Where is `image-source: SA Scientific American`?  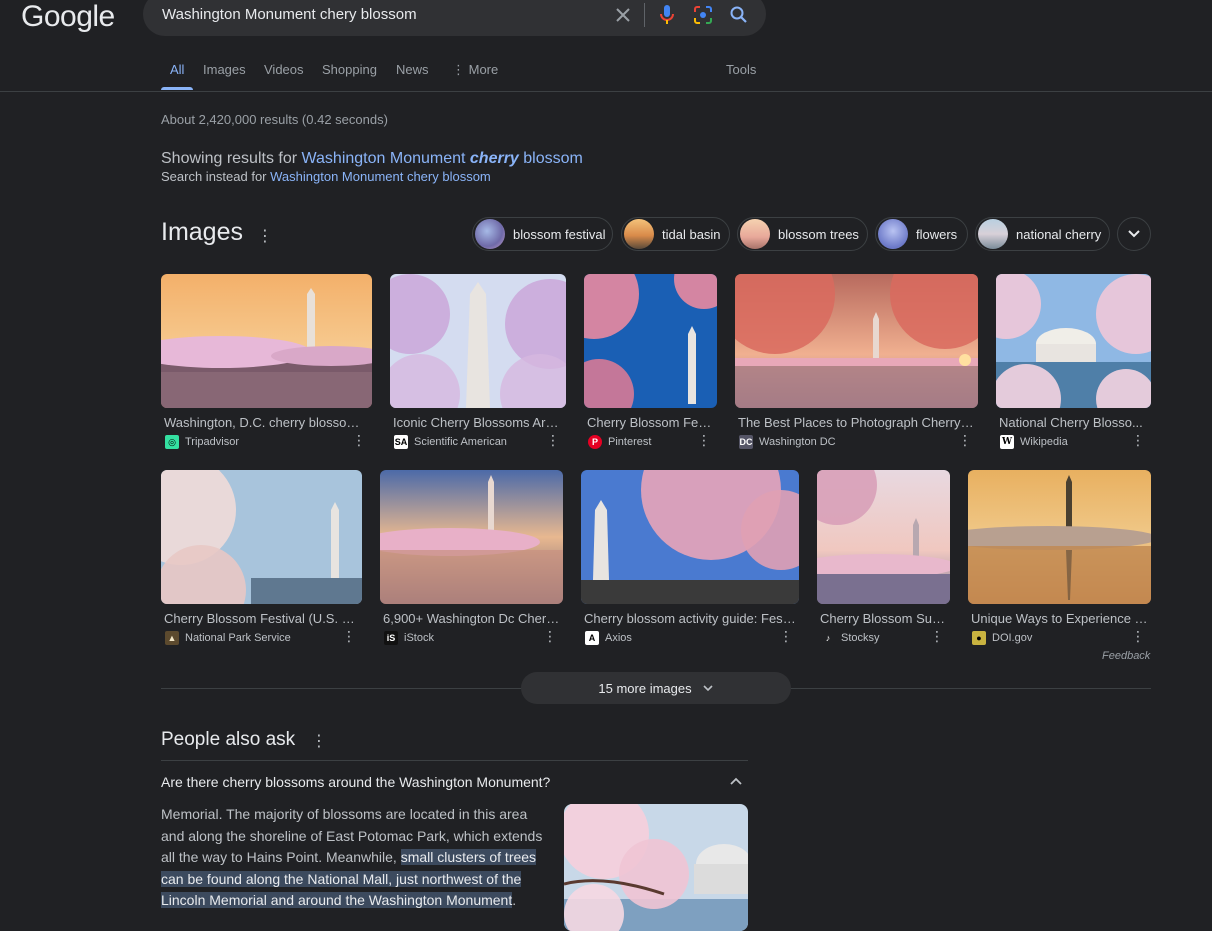 image-source: SA Scientific American is located at coordinates (450, 442).